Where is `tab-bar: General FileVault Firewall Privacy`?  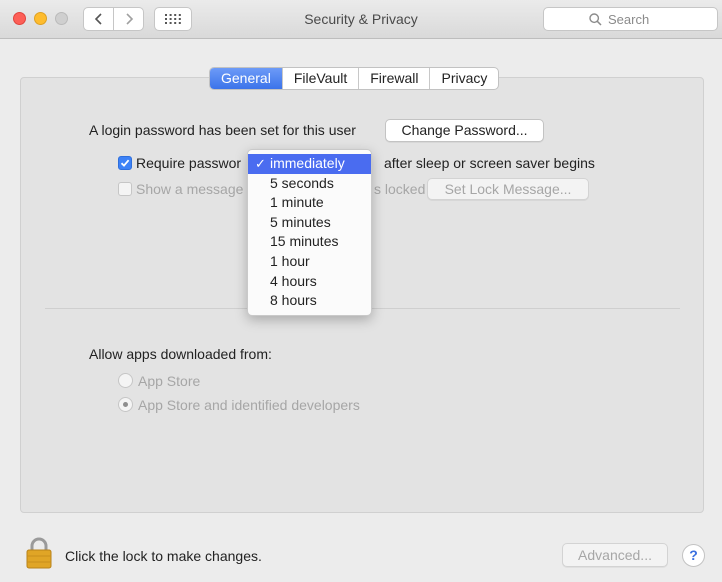
tab-bar: General FileVault Firewall Privacy is located at coordinates (354, 78).